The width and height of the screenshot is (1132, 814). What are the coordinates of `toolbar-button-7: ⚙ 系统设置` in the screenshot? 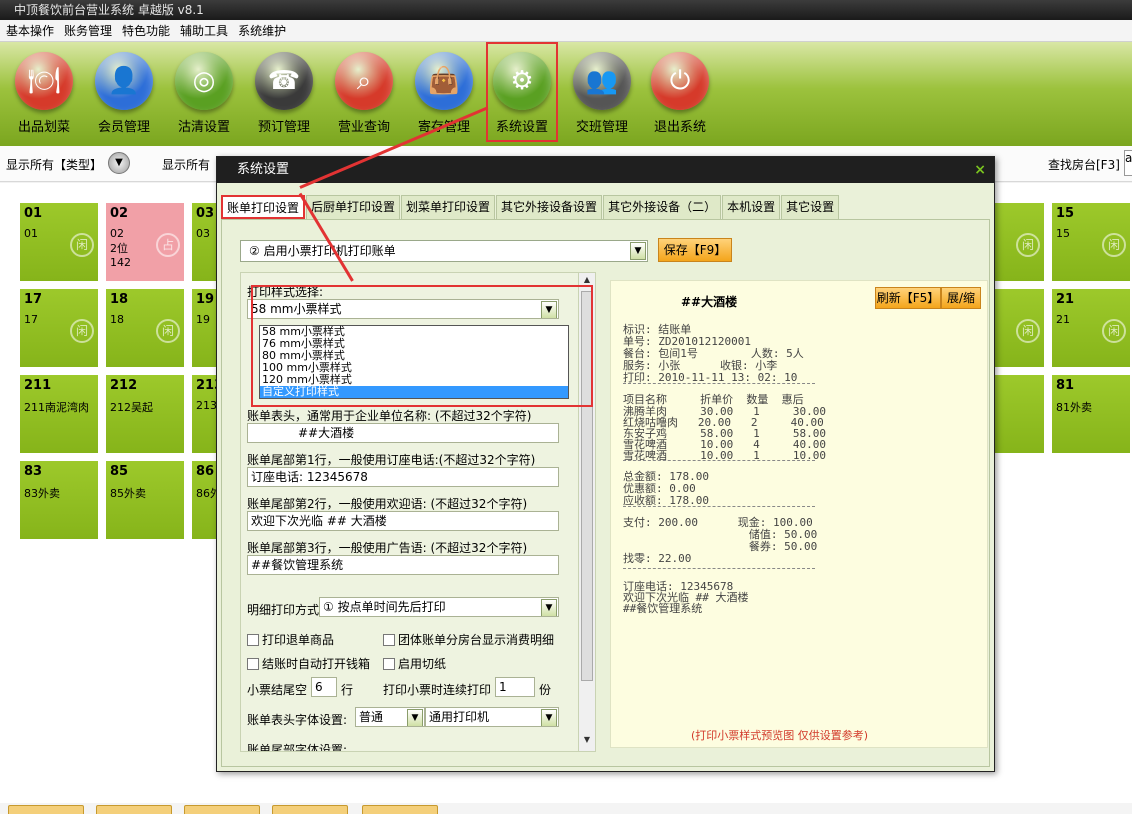 It's located at (522, 92).